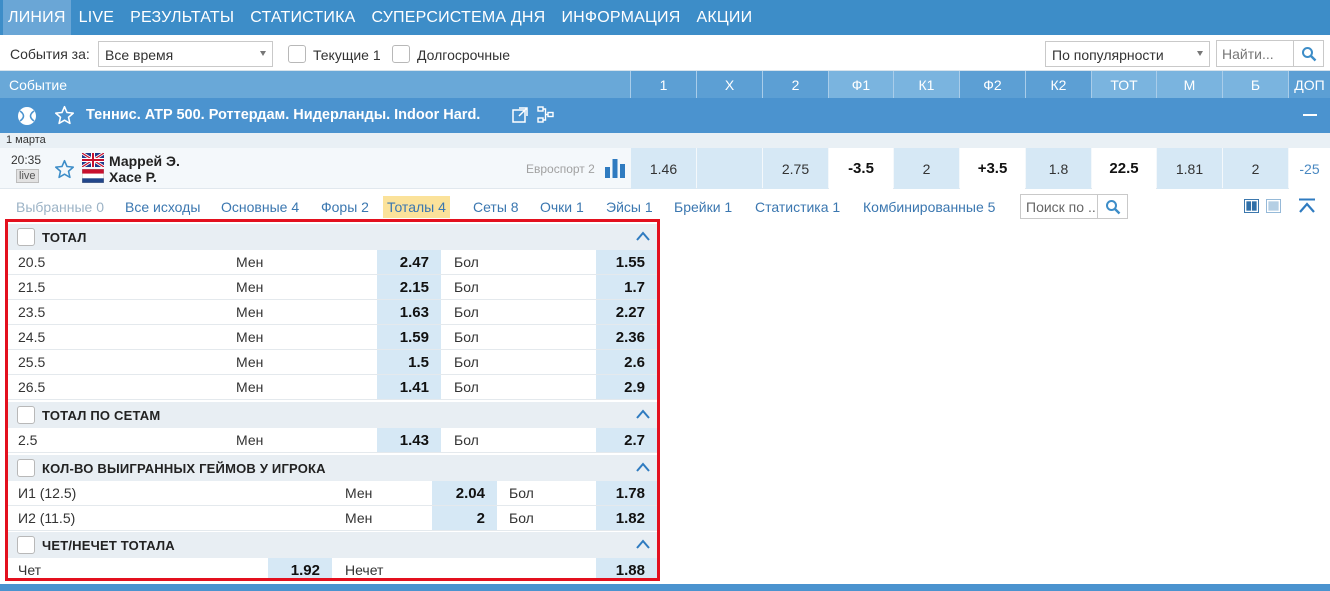  Describe the element at coordinates (464, 493) in the screenshot. I see `under-odd: 2.04` at that location.